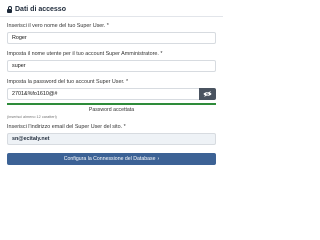 This screenshot has width=320, height=240. I want to click on password-input: 2701&%fo1610@#, so click(103, 94).